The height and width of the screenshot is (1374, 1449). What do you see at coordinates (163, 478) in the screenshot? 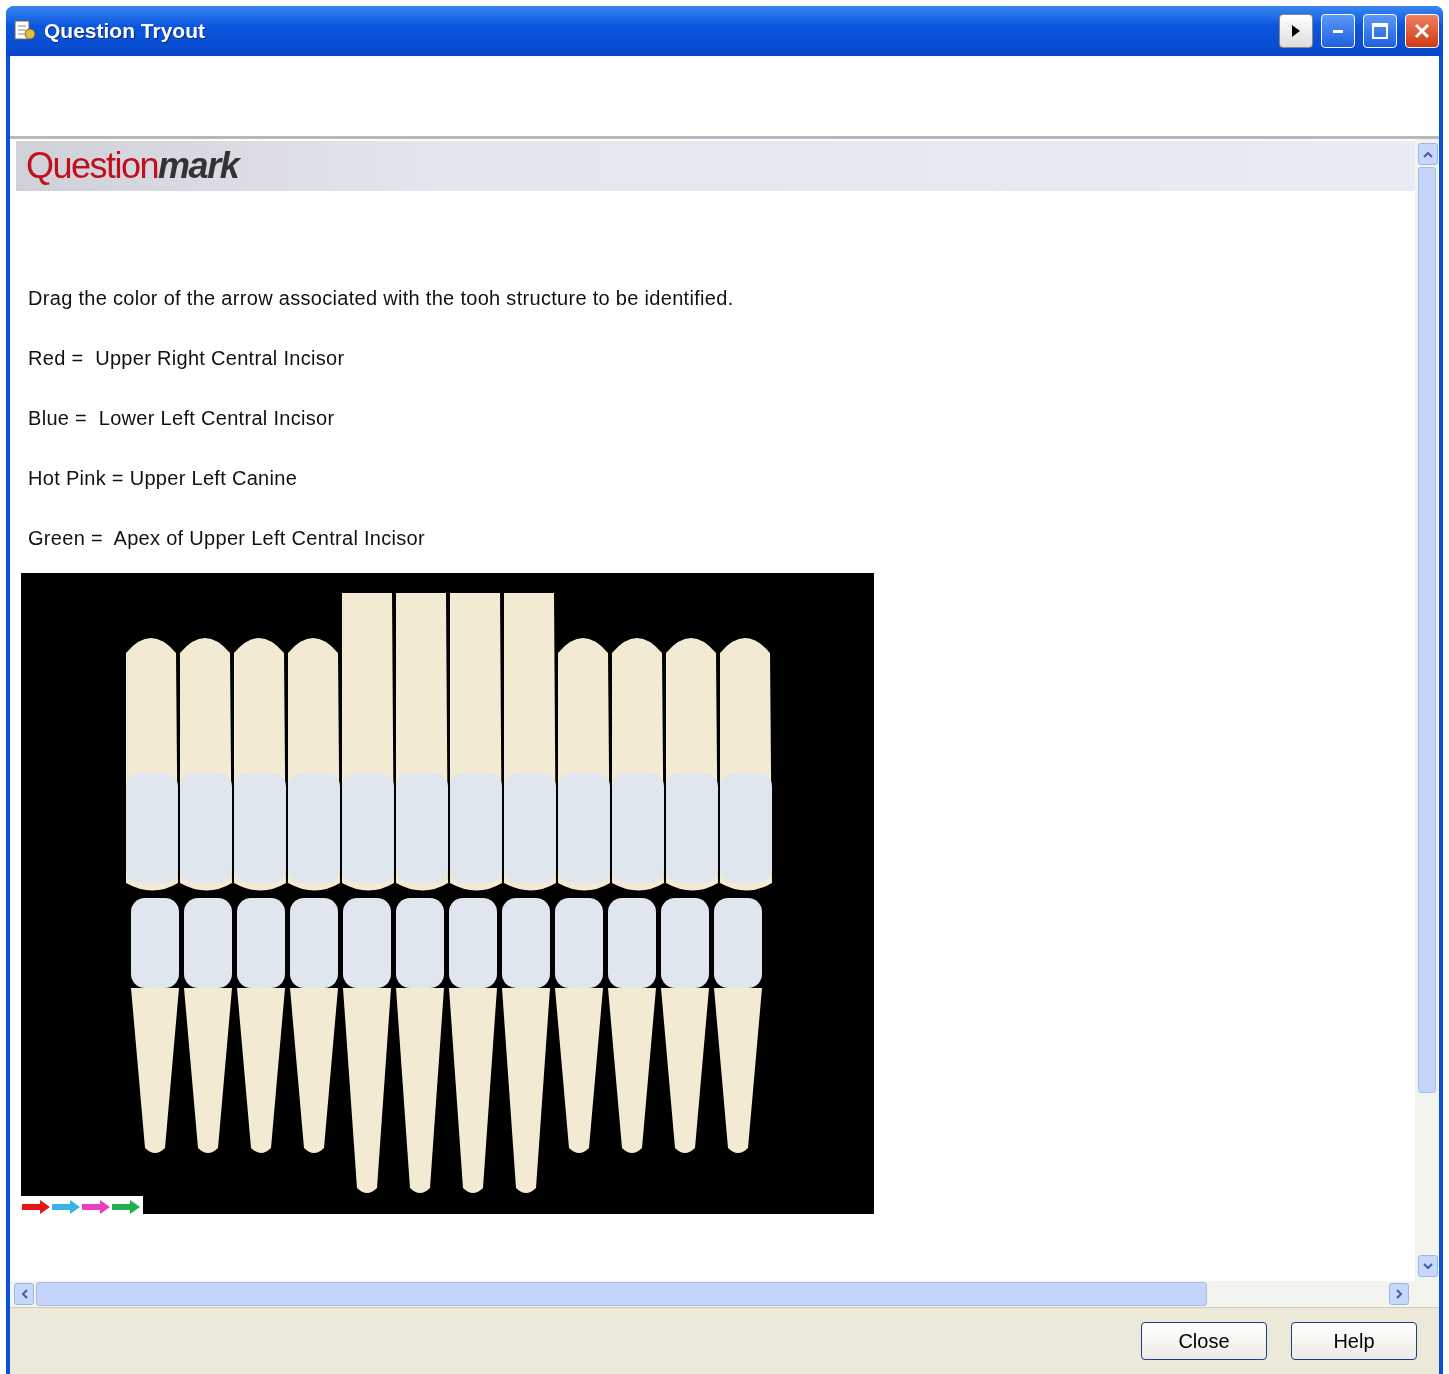
I see `legend-text: Hot Pink = Upper Left Canine` at bounding box center [163, 478].